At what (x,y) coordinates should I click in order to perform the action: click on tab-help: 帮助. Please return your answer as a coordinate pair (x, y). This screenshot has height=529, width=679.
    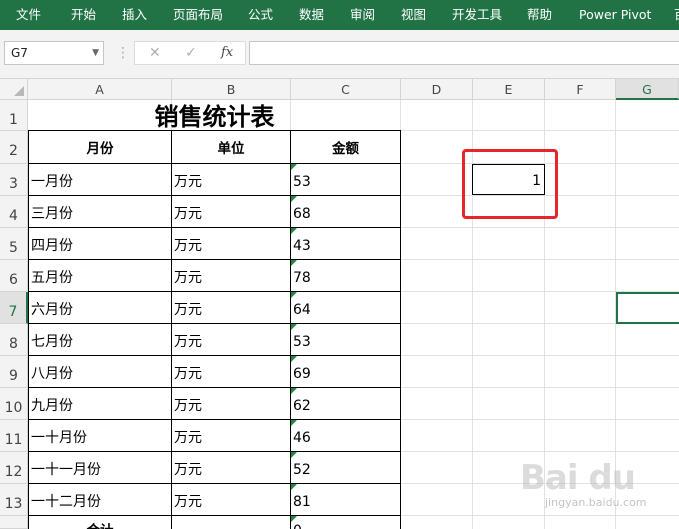
    Looking at the image, I should click on (539, 15).